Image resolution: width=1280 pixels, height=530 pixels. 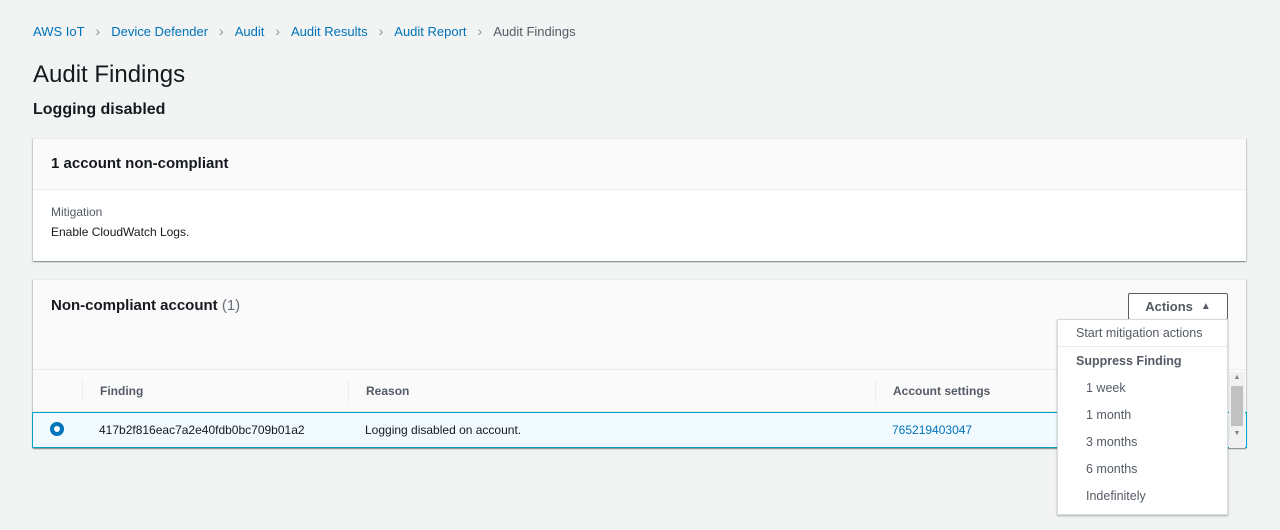 What do you see at coordinates (1142, 495) in the screenshot?
I see `menu-item-suppress-indefinitely: Indefinitely` at bounding box center [1142, 495].